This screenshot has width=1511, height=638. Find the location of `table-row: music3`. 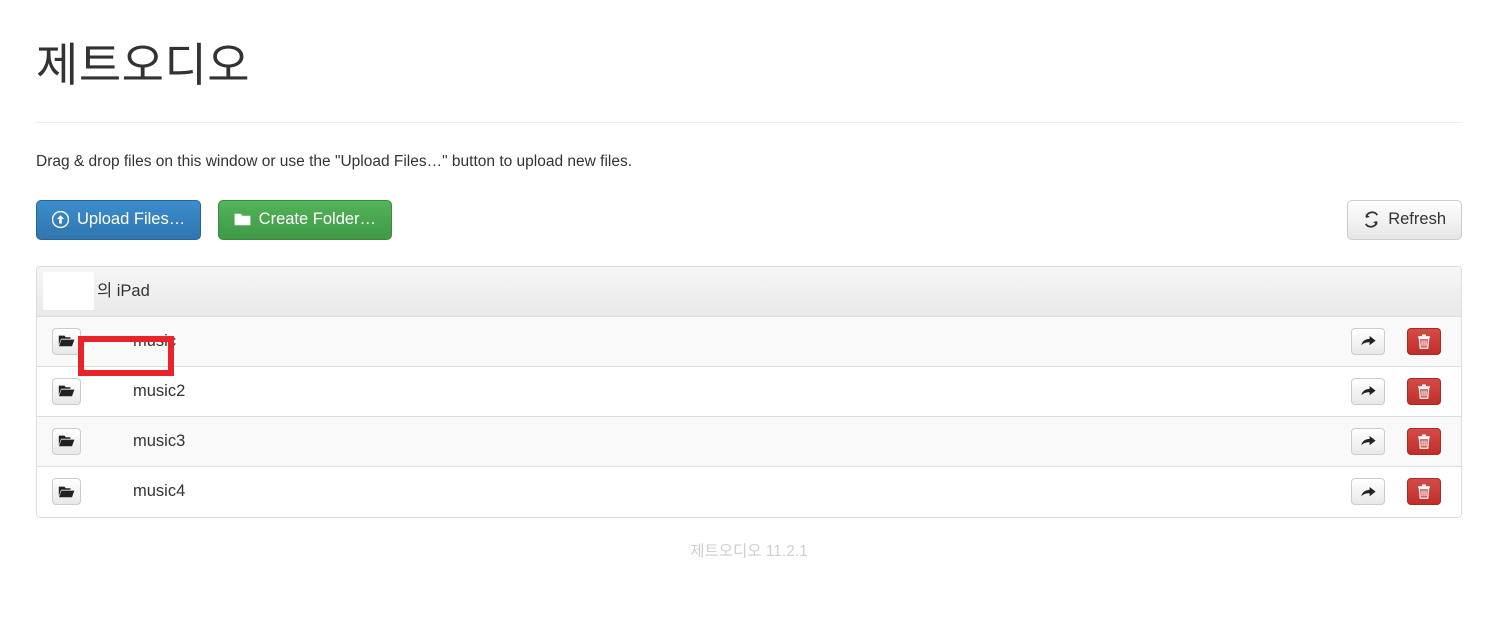

table-row: music3 is located at coordinates (749, 441).